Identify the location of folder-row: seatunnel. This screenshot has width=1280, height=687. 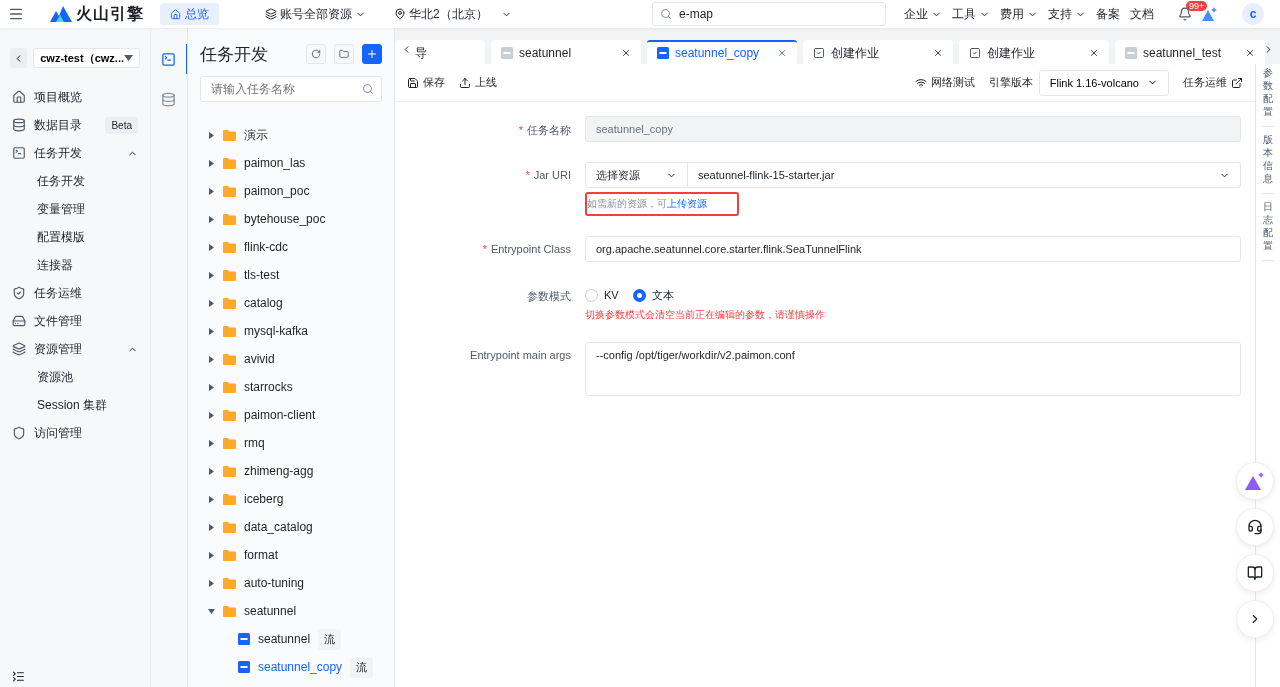
(291, 611).